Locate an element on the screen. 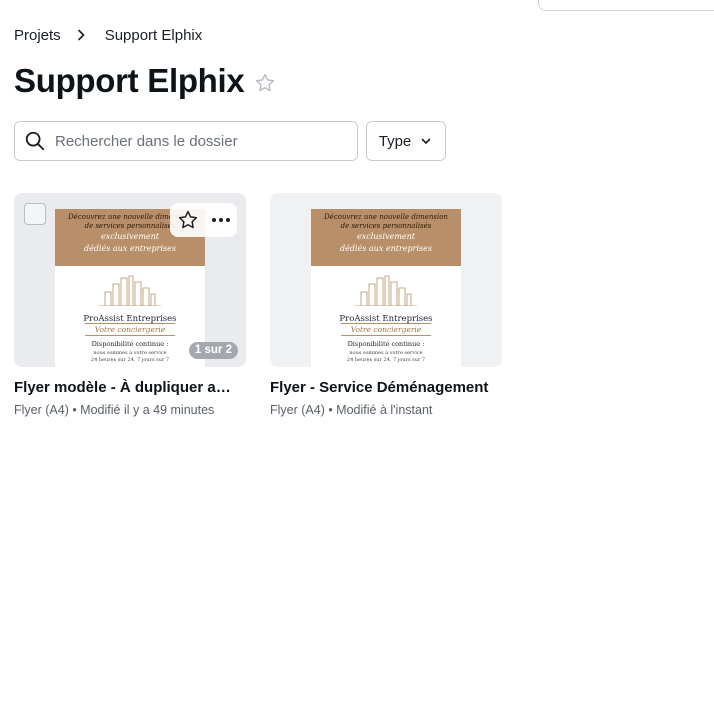 This screenshot has width=714, height=715. flyer-text: de services personnalisés is located at coordinates (386, 226).